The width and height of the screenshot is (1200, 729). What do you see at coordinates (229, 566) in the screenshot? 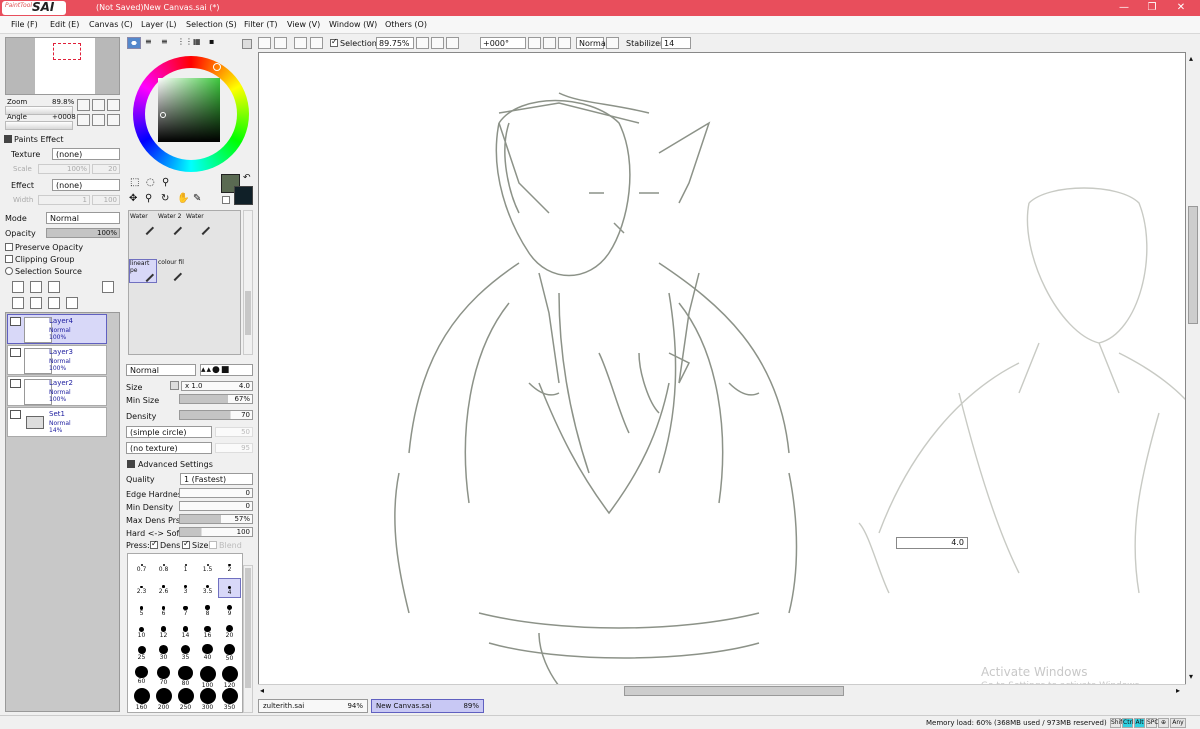
I see `brush-size-2: 2` at bounding box center [229, 566].